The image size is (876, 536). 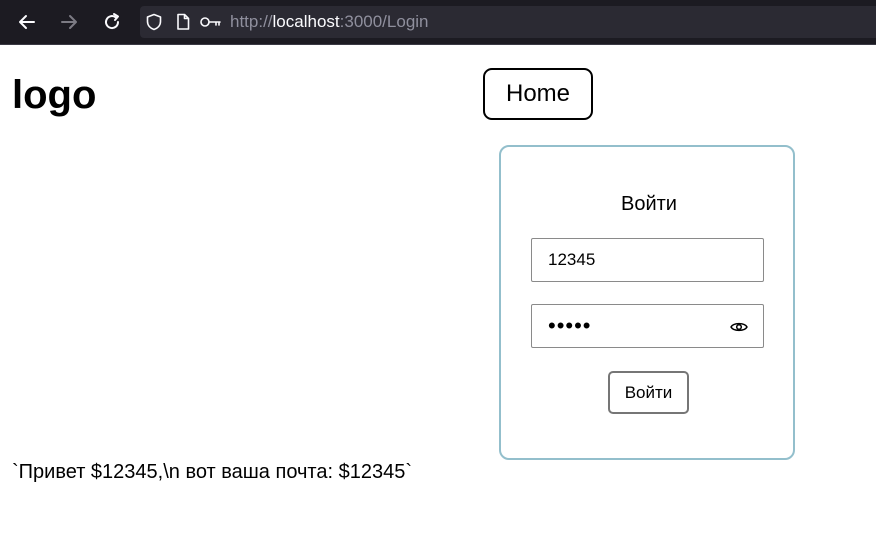 What do you see at coordinates (384, 21) in the screenshot?
I see `url-path: :3000/Login` at bounding box center [384, 21].